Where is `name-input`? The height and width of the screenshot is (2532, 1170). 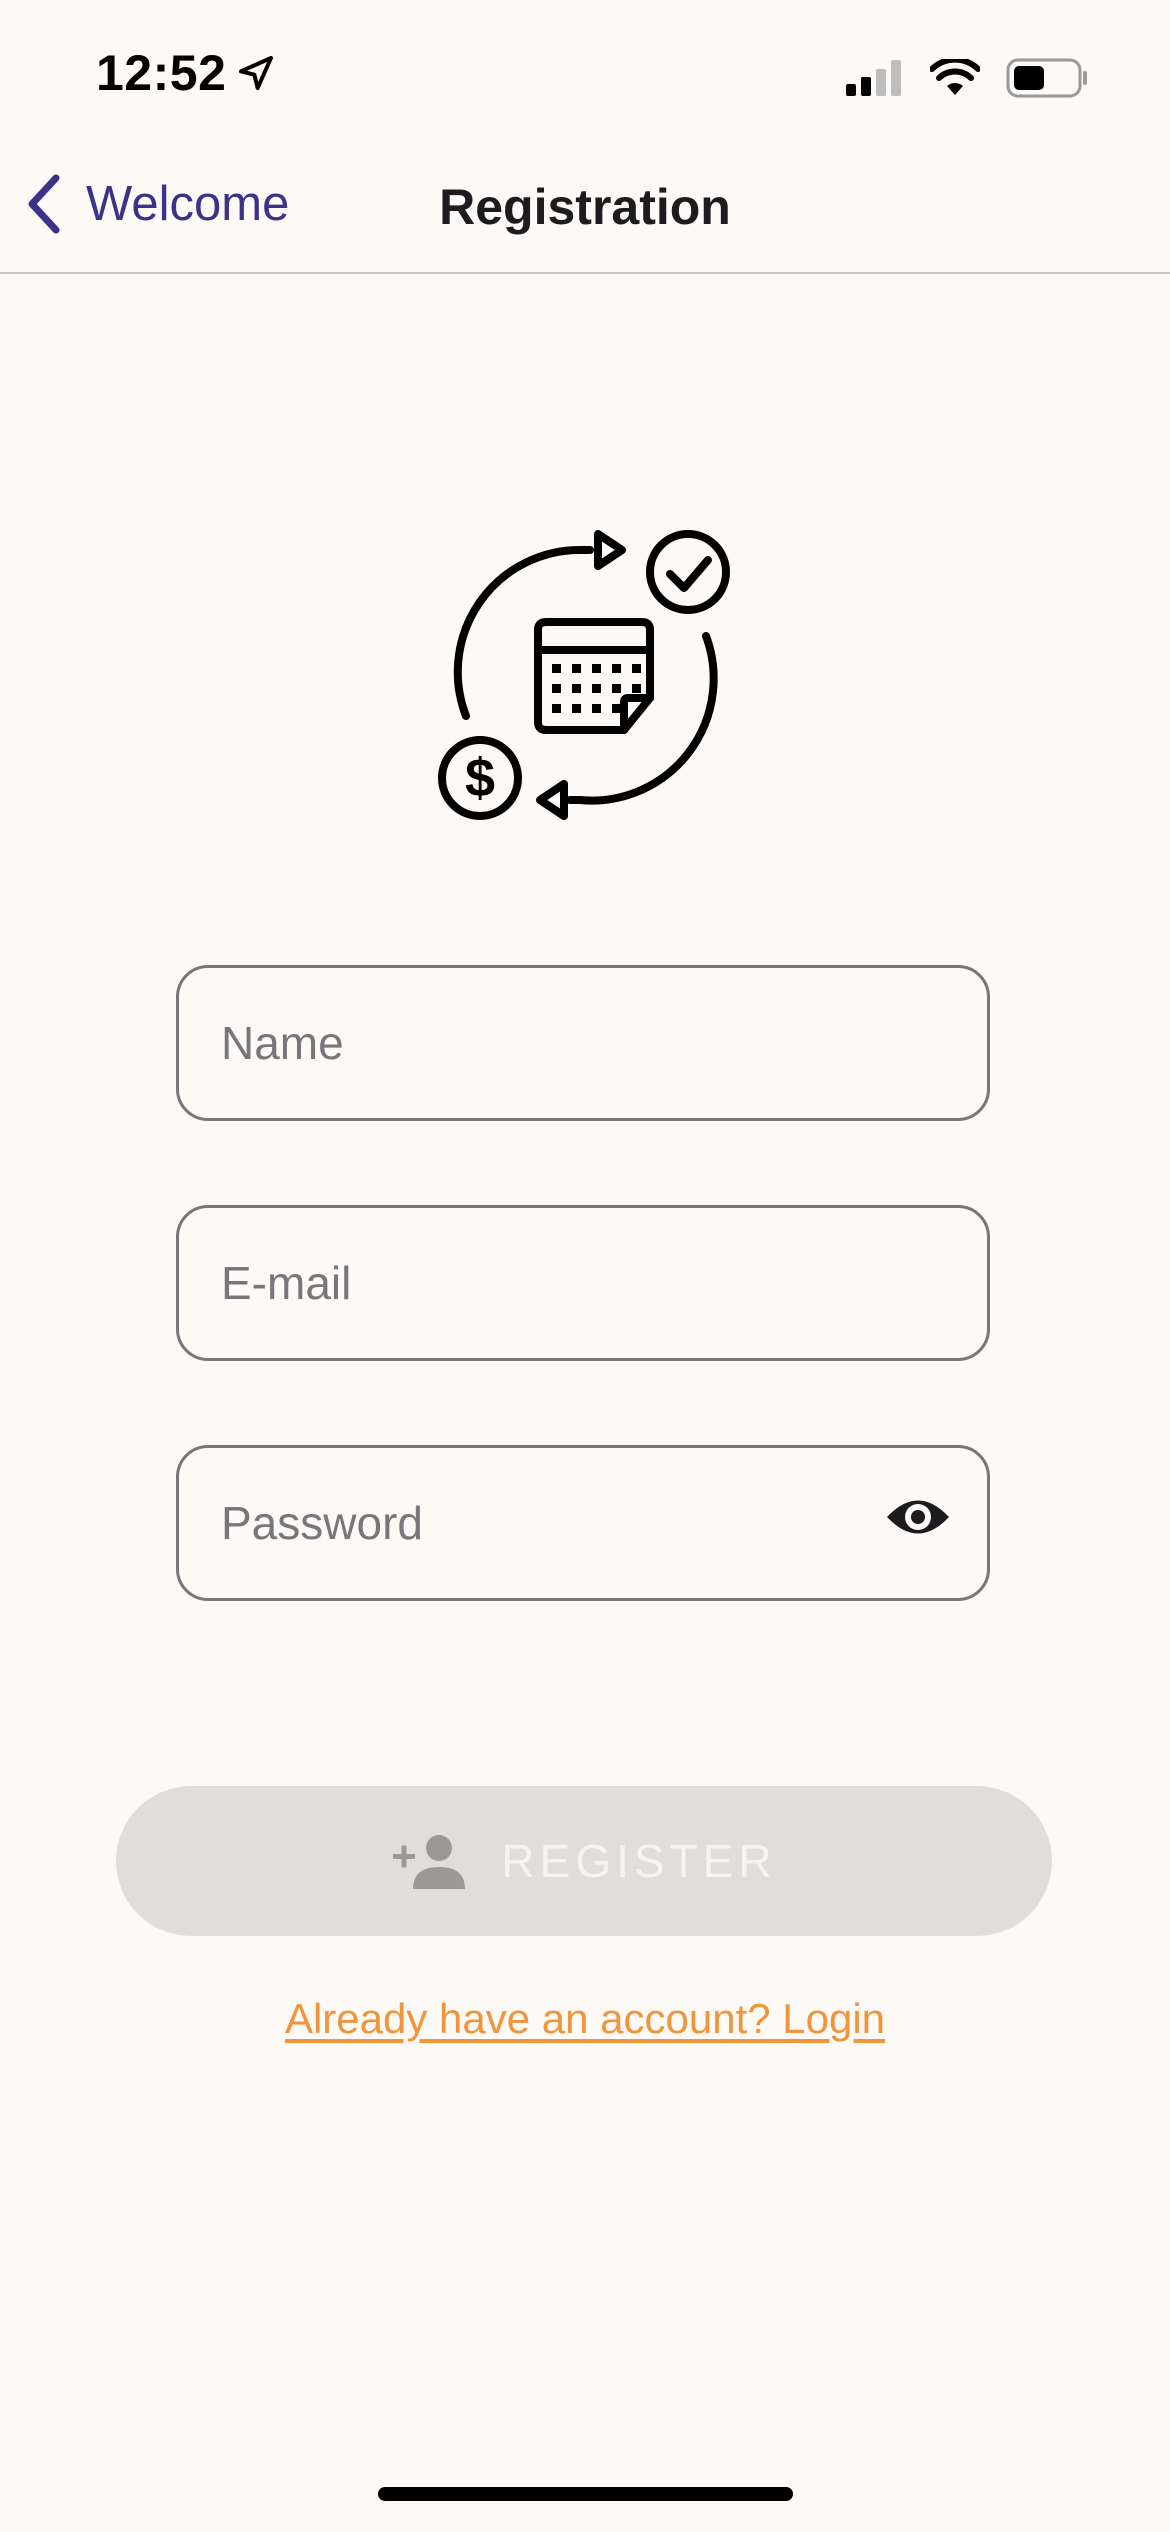 name-input is located at coordinates (551, 1043).